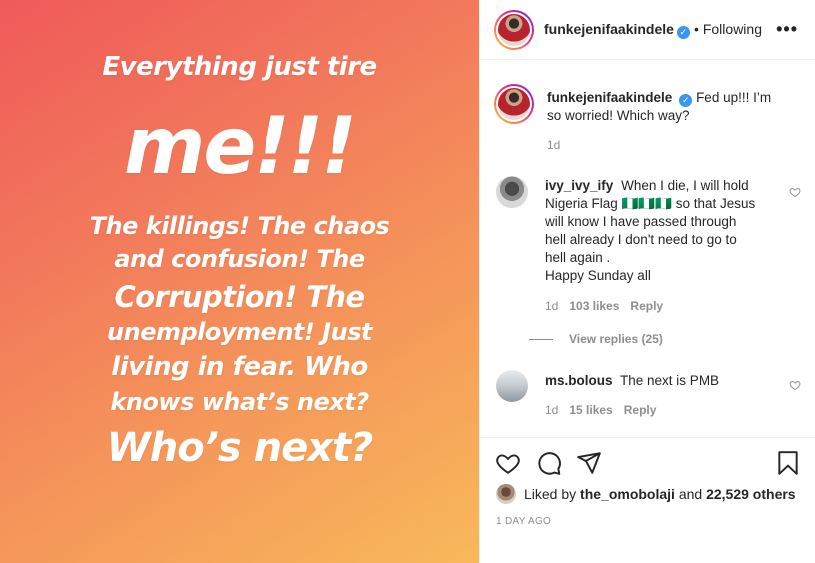 Image resolution: width=815 pixels, height=563 pixels. What do you see at coordinates (627, 494) in the screenshot?
I see `liker-username: the_omobolaji` at bounding box center [627, 494].